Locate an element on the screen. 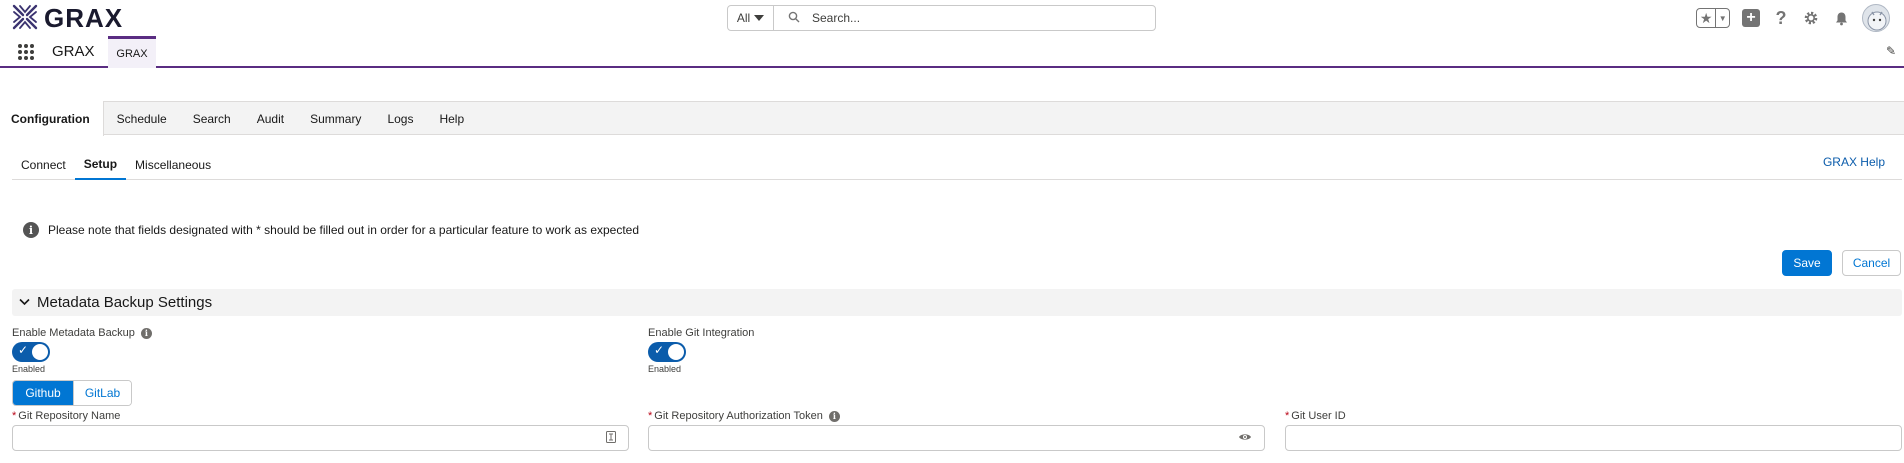 The image size is (1904, 463). tab-search: Search is located at coordinates (212, 119).